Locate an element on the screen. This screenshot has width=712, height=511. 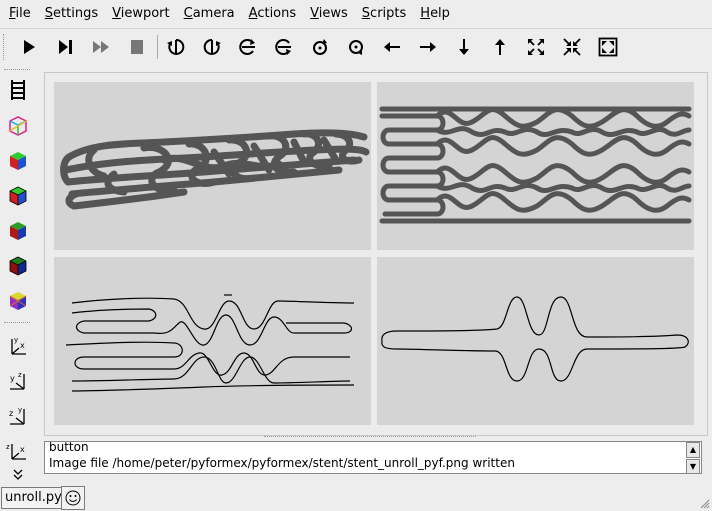
axes-z-icon: zy is located at coordinates (17, 415).